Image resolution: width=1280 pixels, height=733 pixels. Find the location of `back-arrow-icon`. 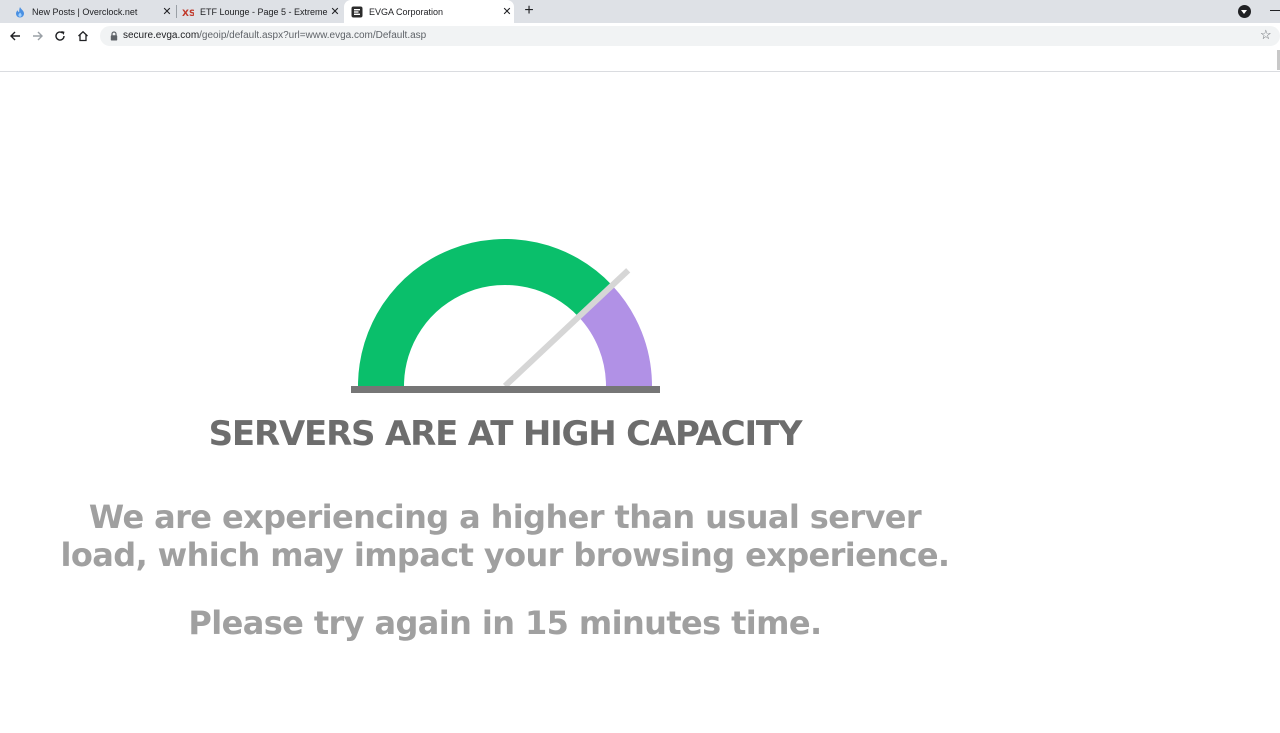

back-arrow-icon is located at coordinates (15, 36).